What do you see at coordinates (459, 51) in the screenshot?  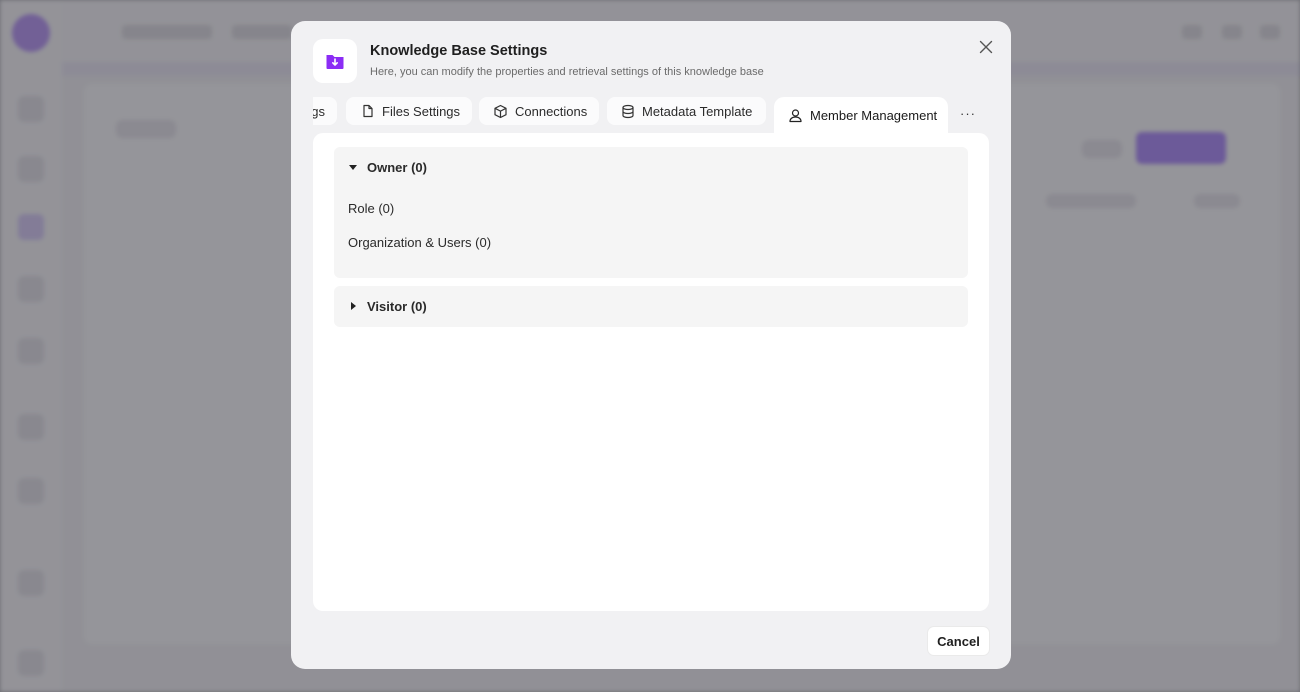 I see `dialog-title: Knowledge Base Settings` at bounding box center [459, 51].